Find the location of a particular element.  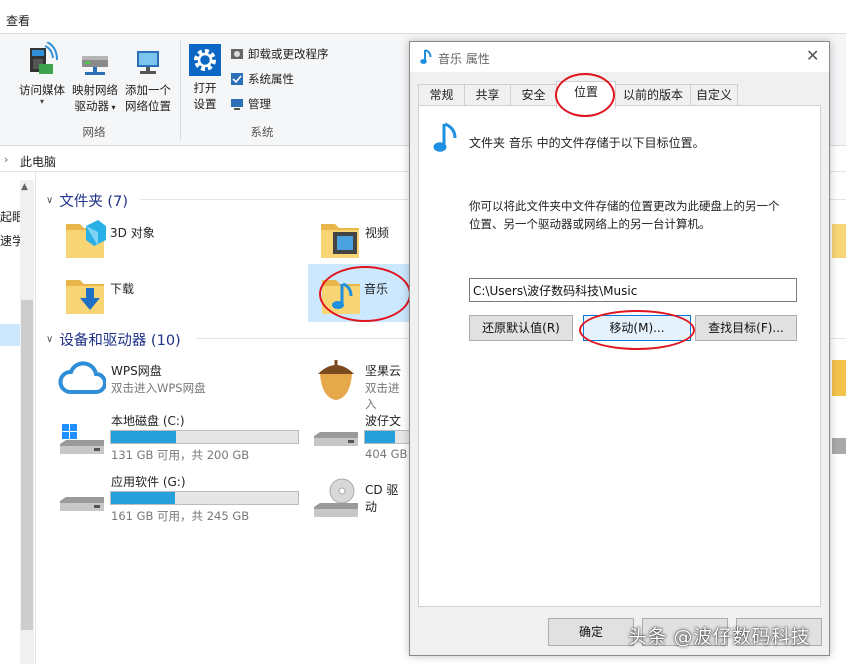

dialog-titlebar: 音乐 属性 ✕ is located at coordinates (619, 57).